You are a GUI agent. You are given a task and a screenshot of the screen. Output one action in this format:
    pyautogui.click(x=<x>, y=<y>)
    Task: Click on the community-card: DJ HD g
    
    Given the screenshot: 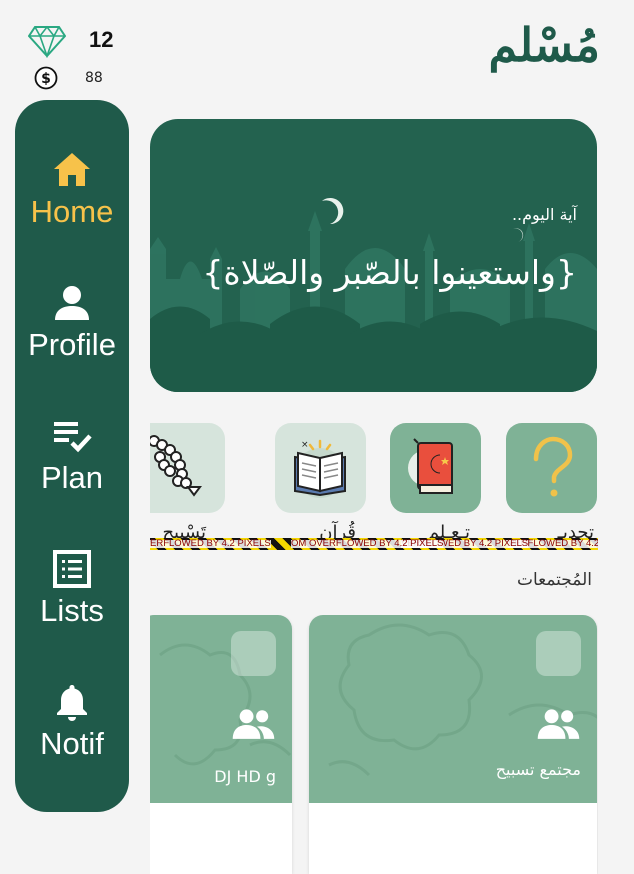 What is the action you would take?
    pyautogui.click(x=221, y=744)
    